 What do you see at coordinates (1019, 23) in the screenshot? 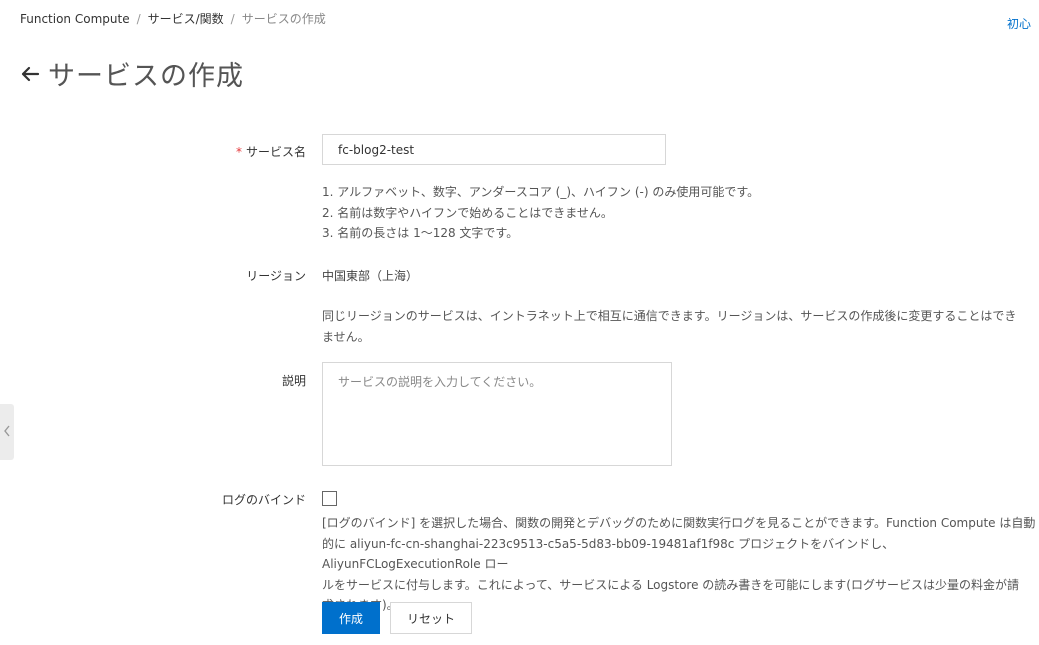
I see `beginner-link: 初心` at bounding box center [1019, 23].